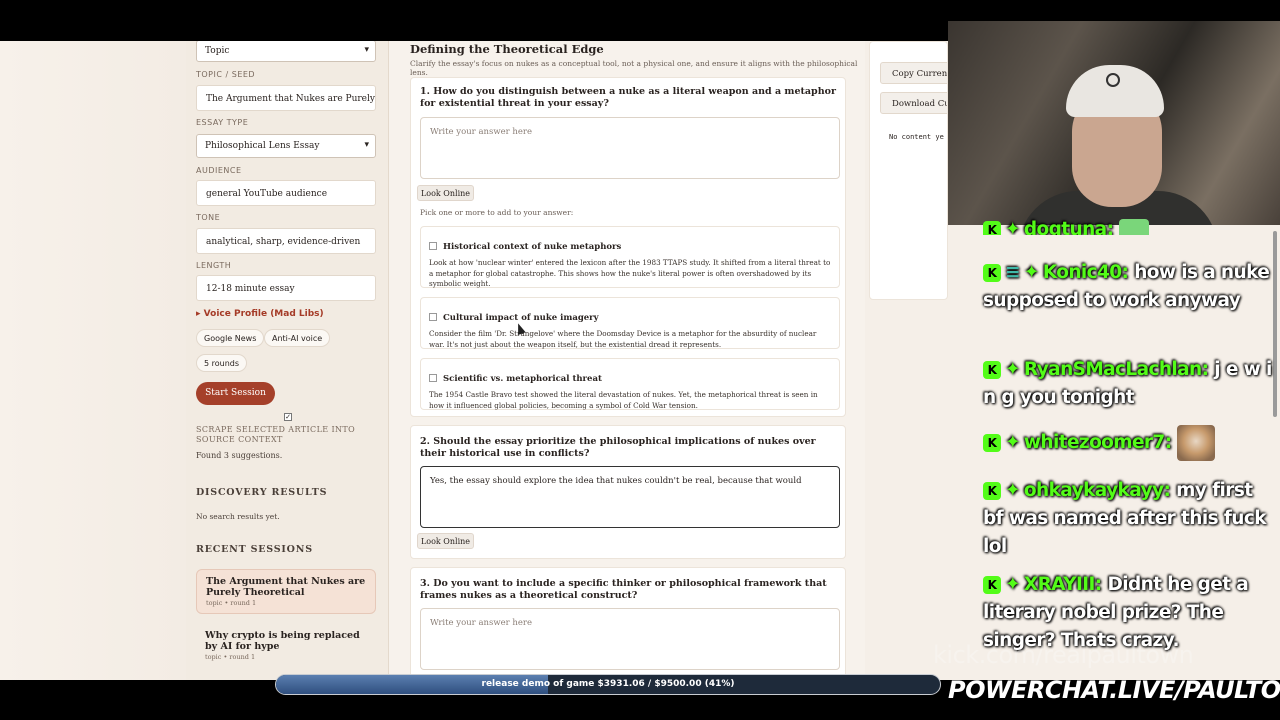  What do you see at coordinates (916, 137) in the screenshot?
I see `empty-output-text: No content ye` at bounding box center [916, 137].